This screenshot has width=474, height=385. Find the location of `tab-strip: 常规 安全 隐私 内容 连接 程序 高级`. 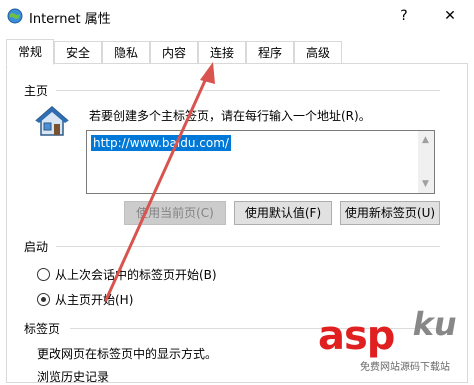

tab-strip: 常规 安全 隐私 内容 连接 程序 高级 is located at coordinates (236, 52).